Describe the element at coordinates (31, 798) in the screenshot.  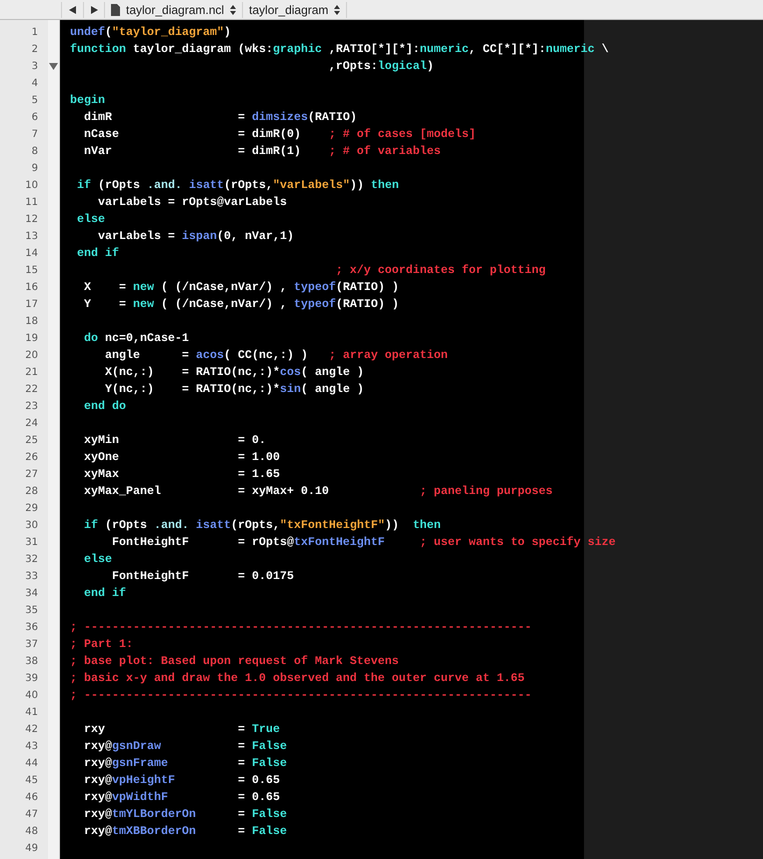
I see `line-number: 46` at that location.